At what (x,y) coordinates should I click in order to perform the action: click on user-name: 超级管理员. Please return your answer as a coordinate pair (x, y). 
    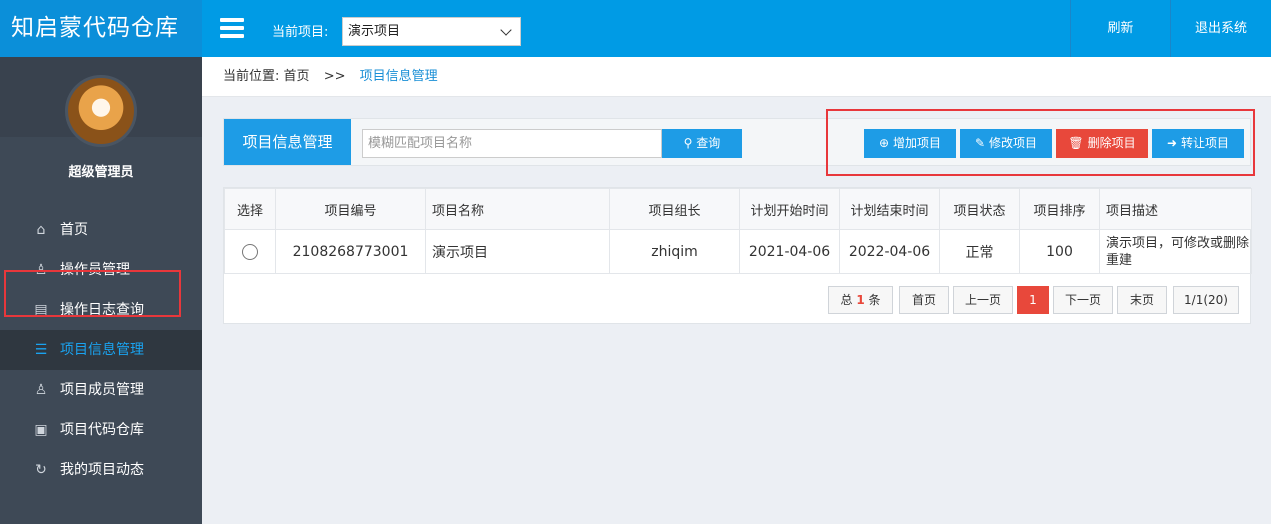
    Looking at the image, I should click on (101, 172).